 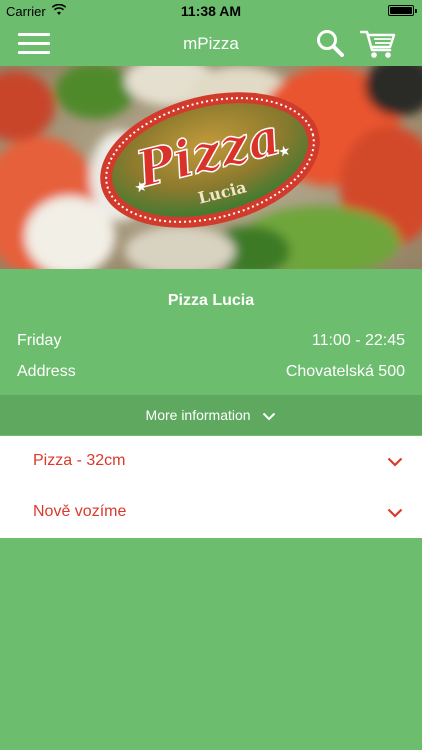 I want to click on category-item-nove-vozime: Nově vozíme, so click(x=211, y=512).